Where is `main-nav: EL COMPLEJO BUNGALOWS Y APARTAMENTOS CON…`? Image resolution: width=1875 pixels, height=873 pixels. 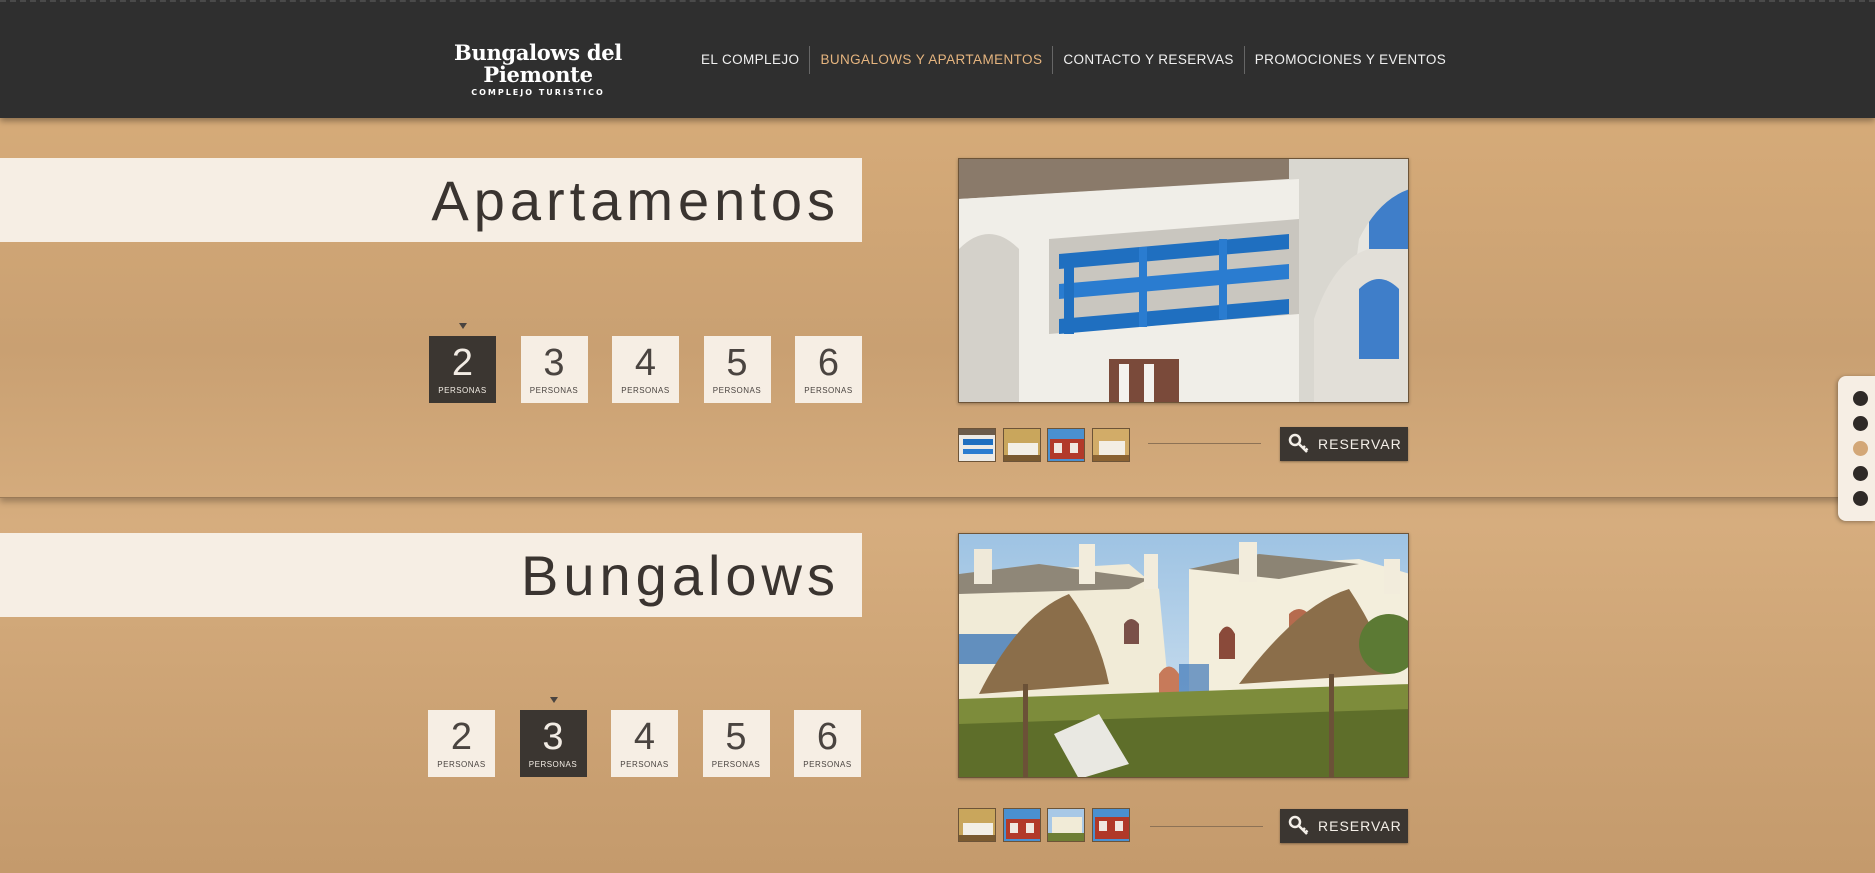 main-nav: EL COMPLEJO BUNGALOWS Y APARTAMENTOS CON… is located at coordinates (1073, 60).